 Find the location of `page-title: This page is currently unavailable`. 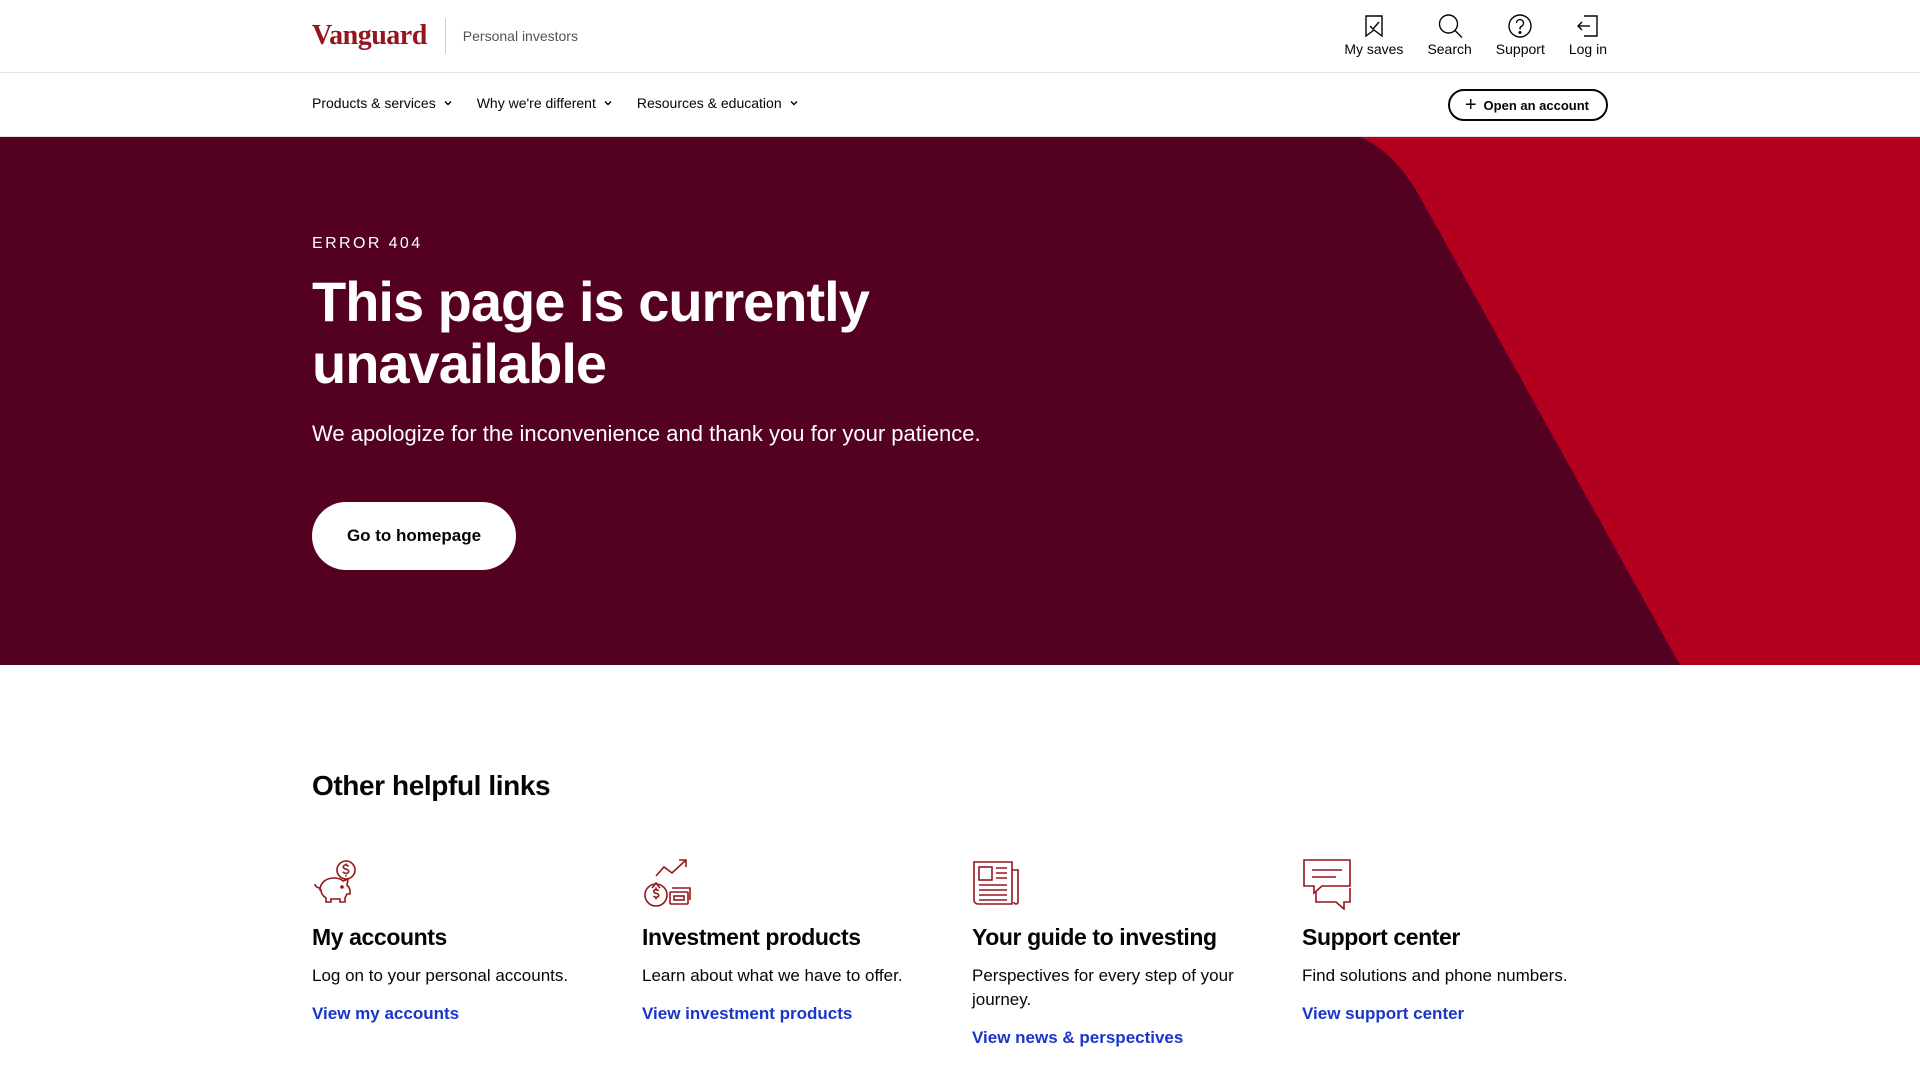

page-title: This page is currently unavailable is located at coordinates (591, 332).